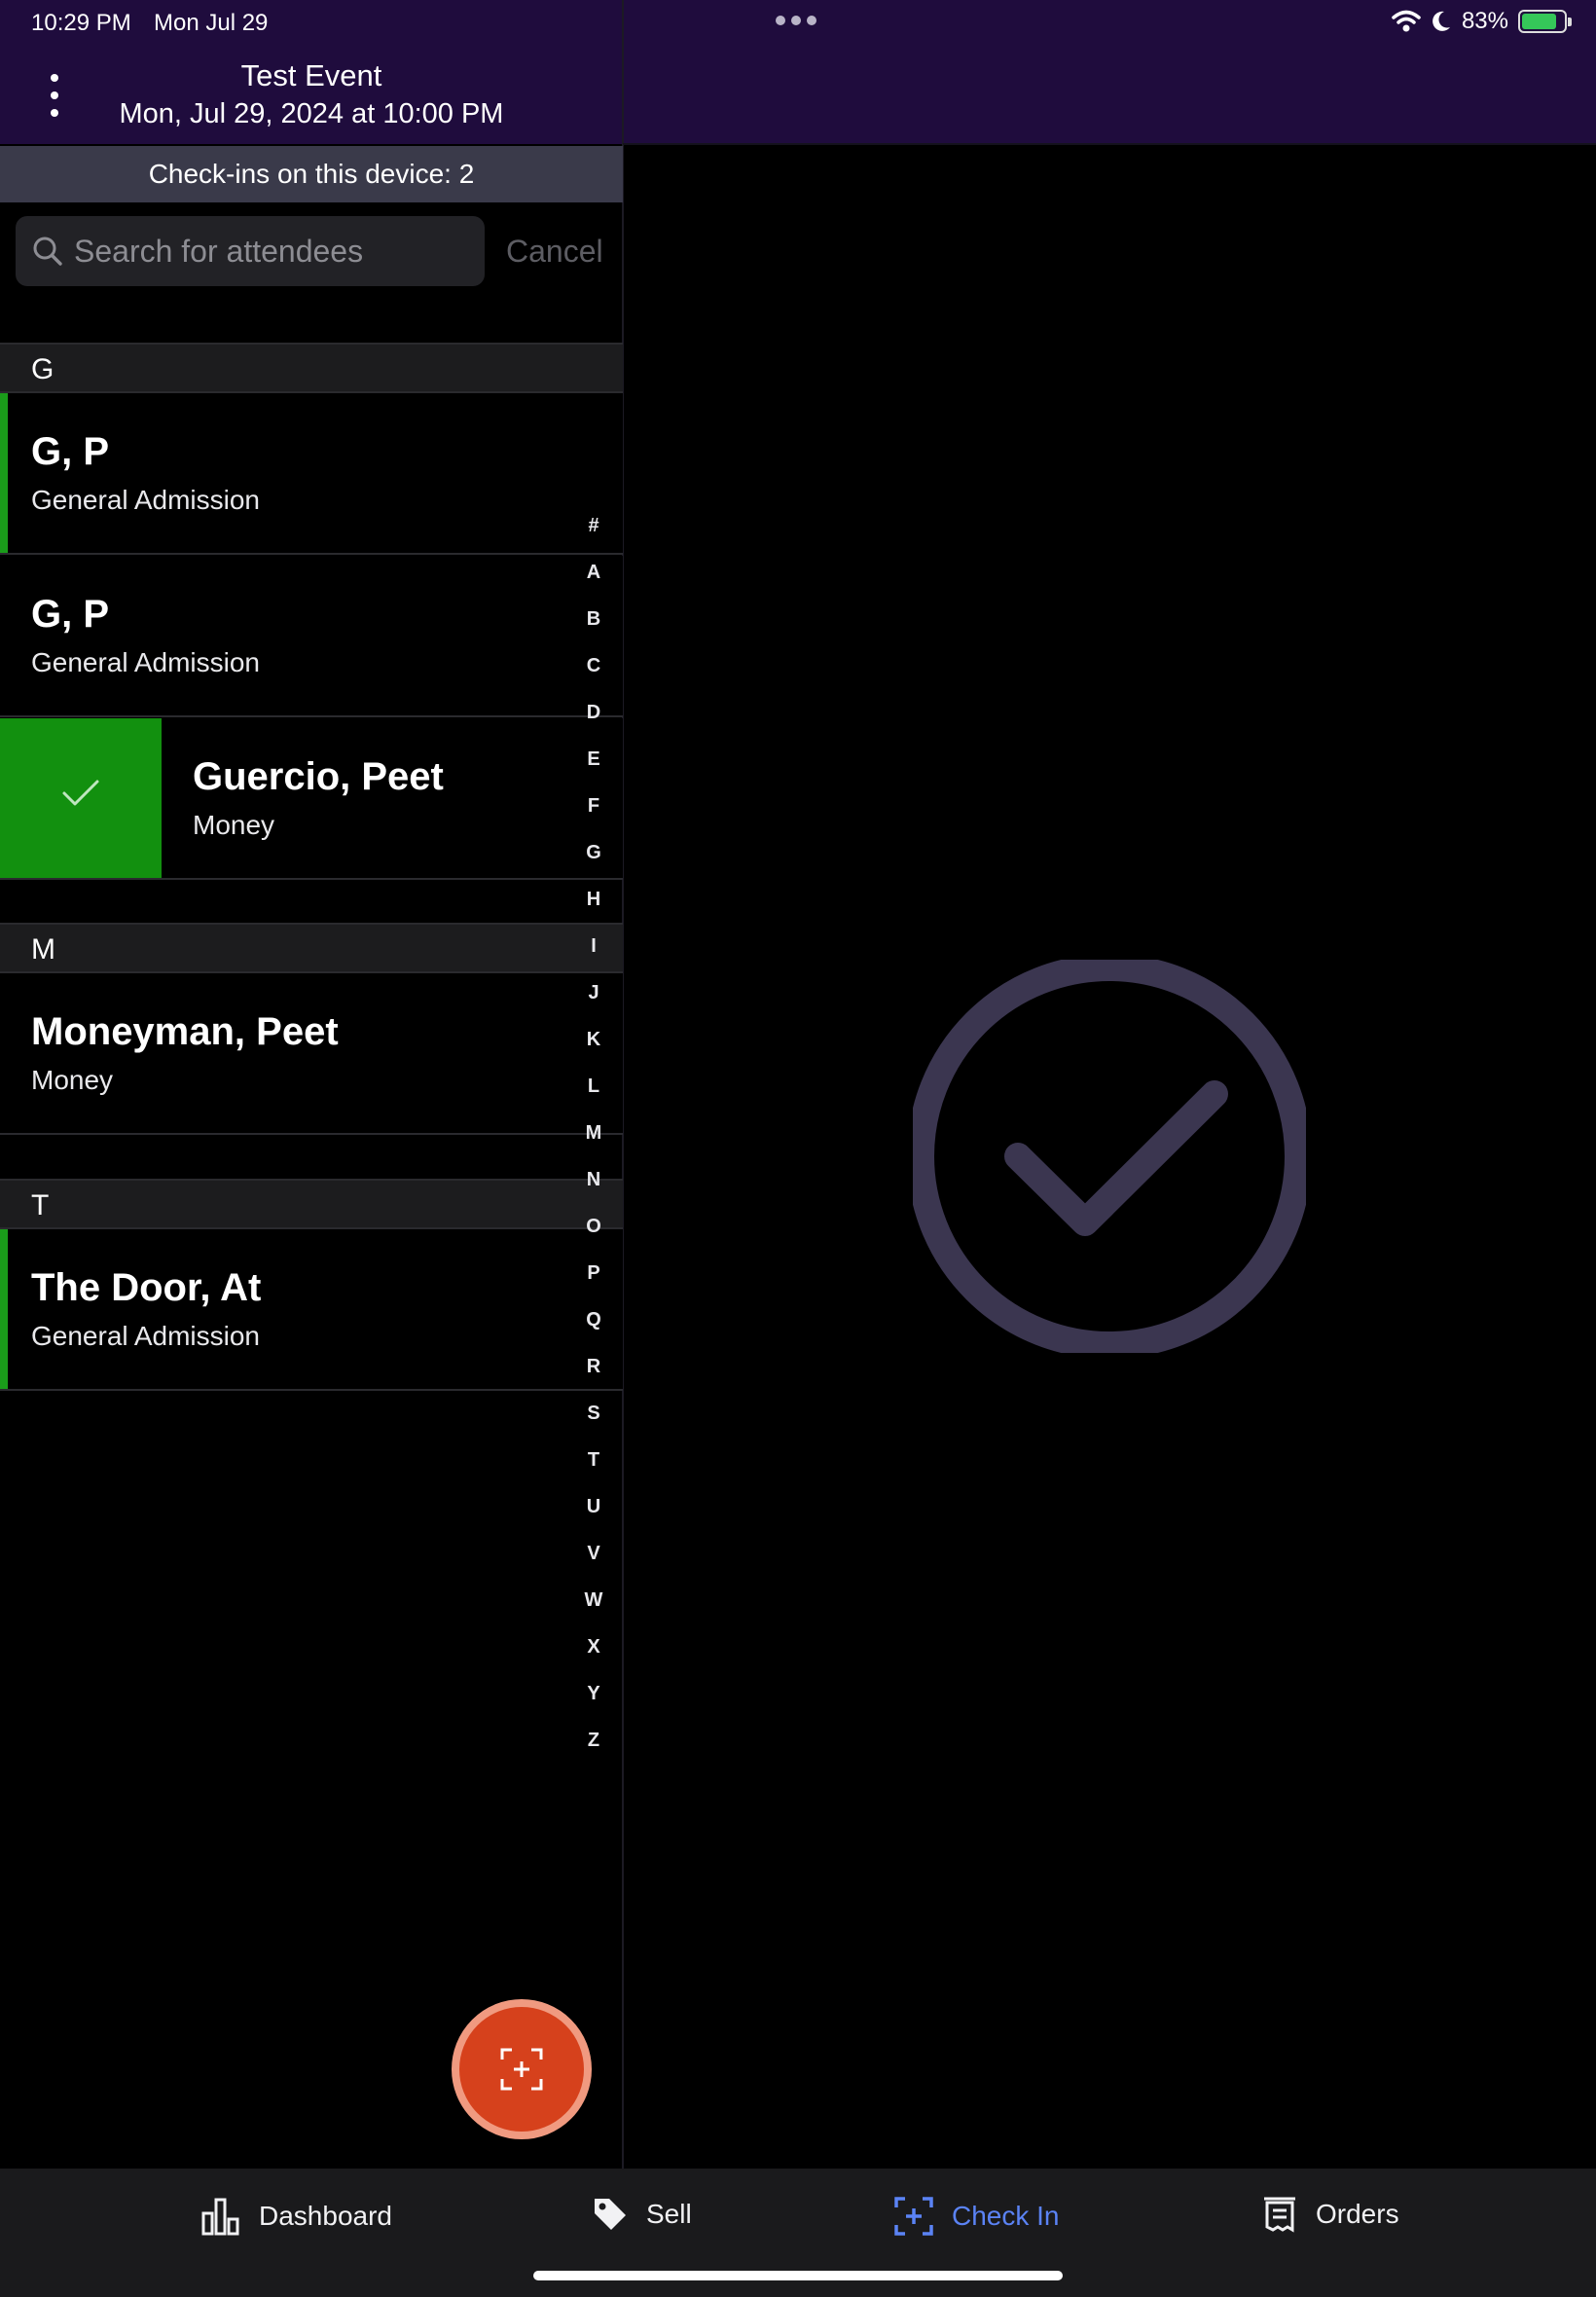 Image resolution: width=1596 pixels, height=2297 pixels. I want to click on status-bar: 10:29 PM Mon Jul 29 83%, so click(798, 23).